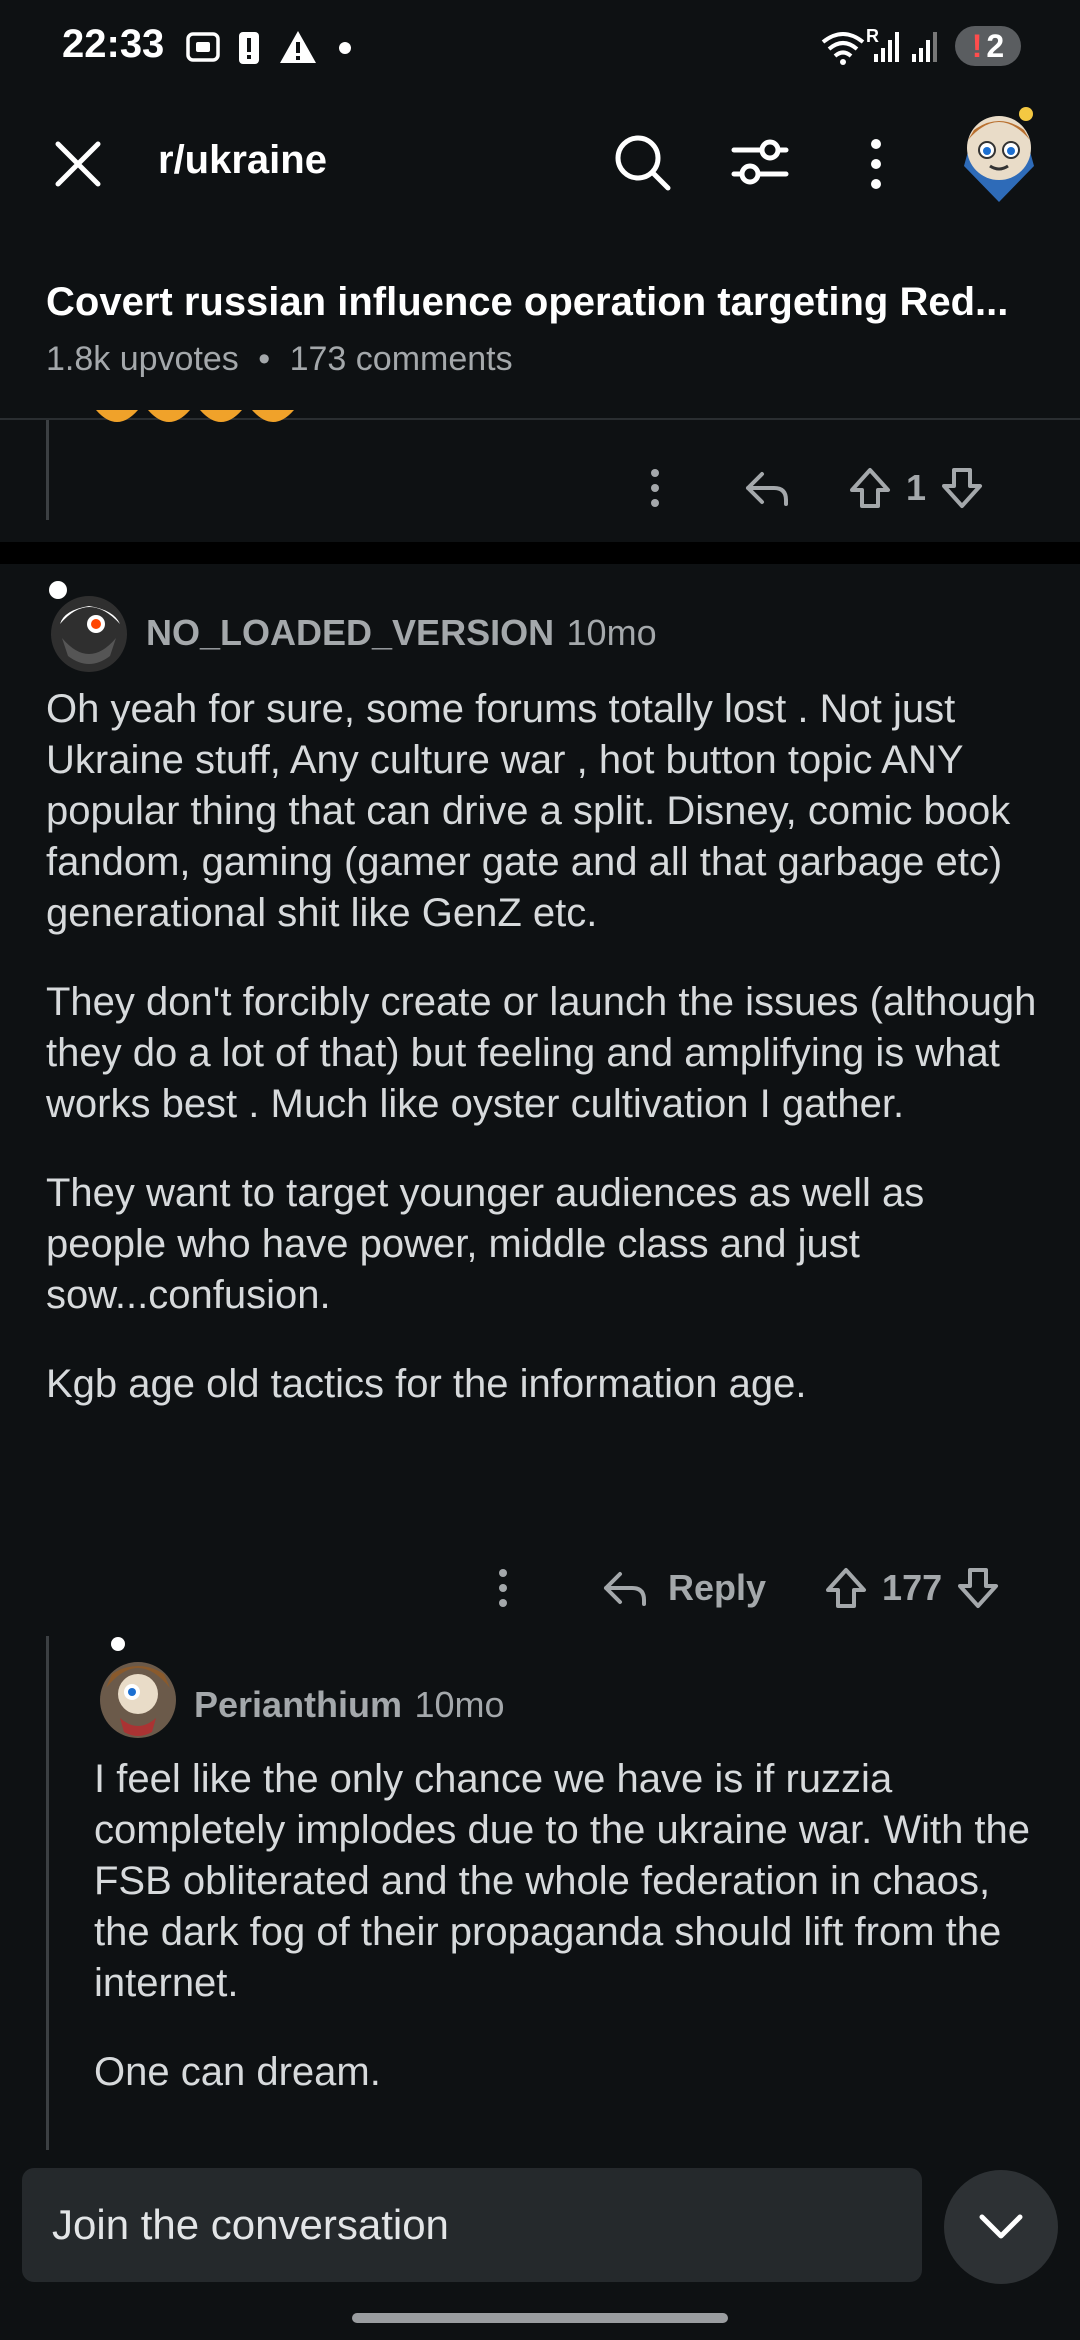 The width and height of the screenshot is (1080, 2340). I want to click on post-comment-count: 173 comments, so click(401, 359).